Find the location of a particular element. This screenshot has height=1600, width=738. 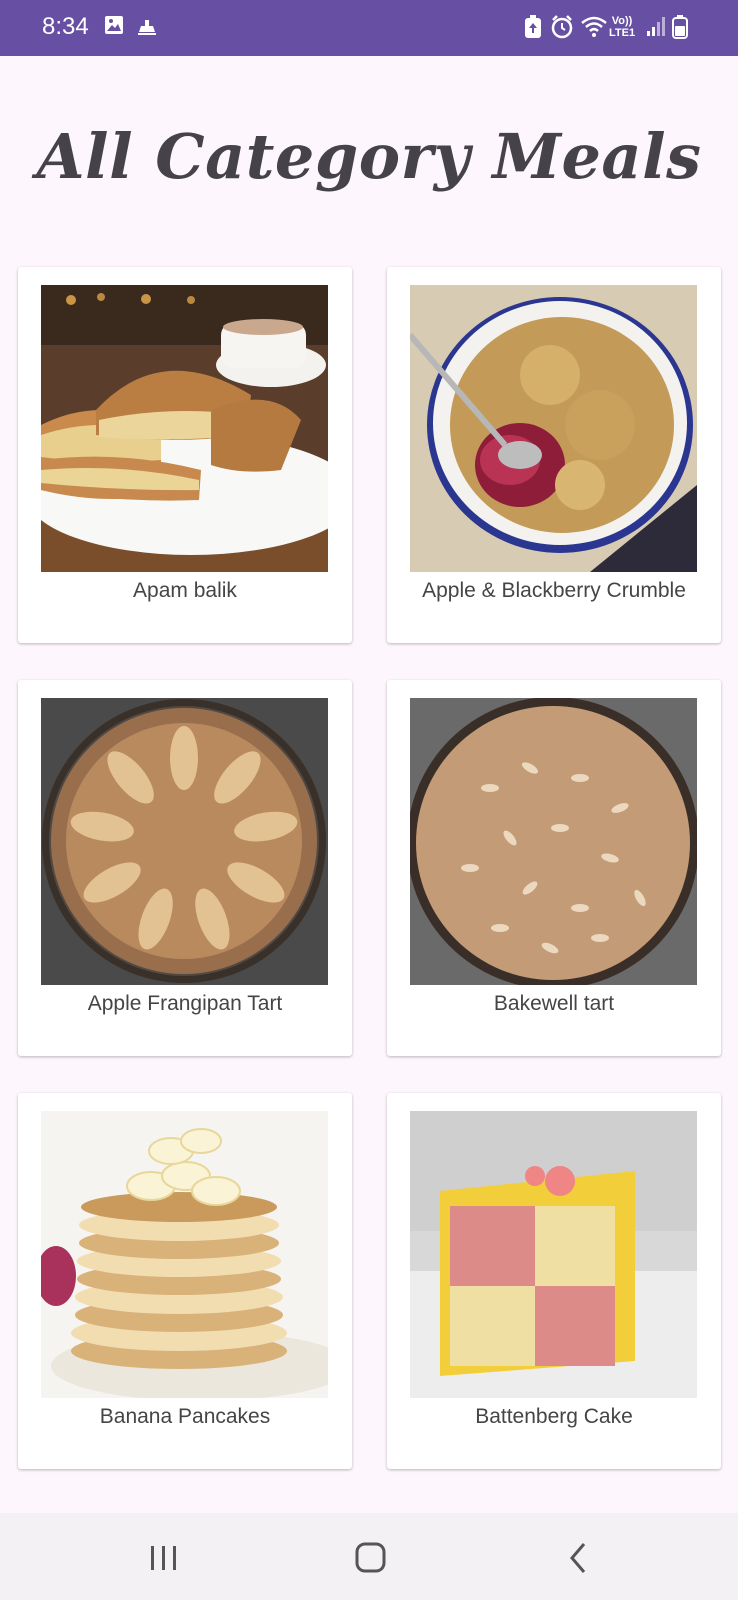

volte-lte1-icon: Vo)) LTE1 is located at coordinates (622, 27).